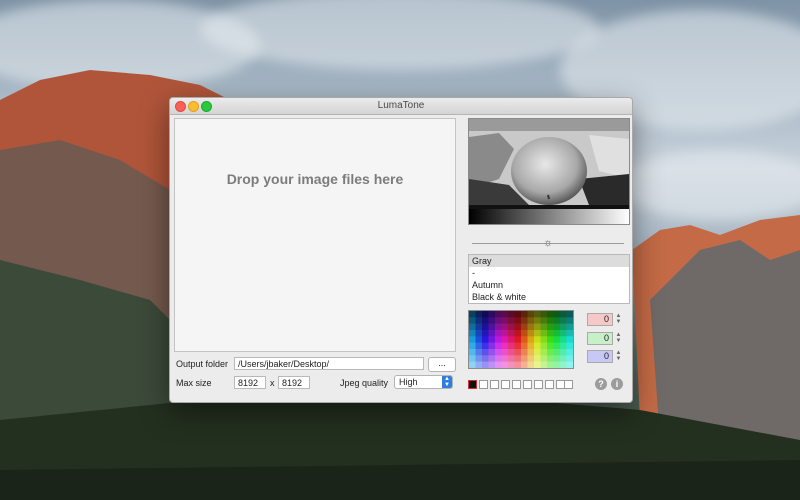 This screenshot has width=800, height=500. Describe the element at coordinates (401, 106) in the screenshot. I see `title-bar: LumaTone` at that location.